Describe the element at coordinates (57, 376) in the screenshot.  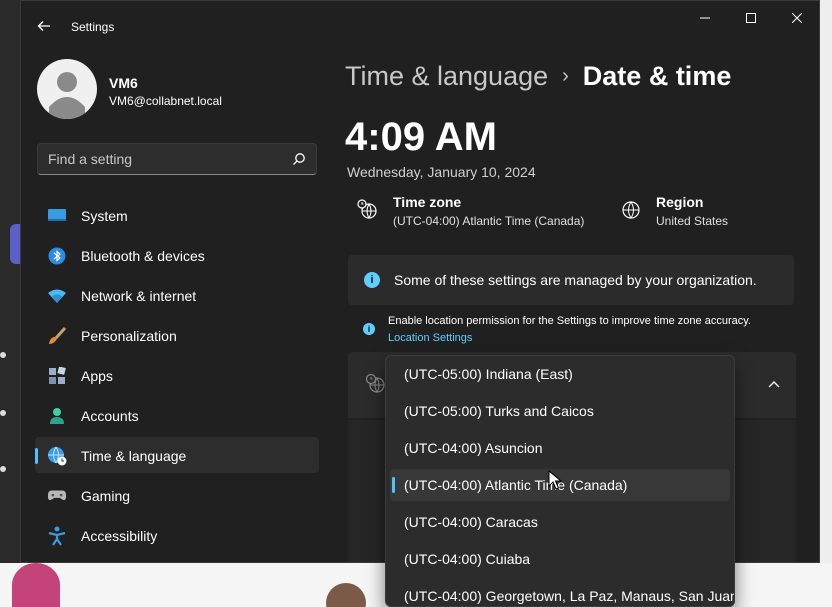
I see `apps-icon` at that location.